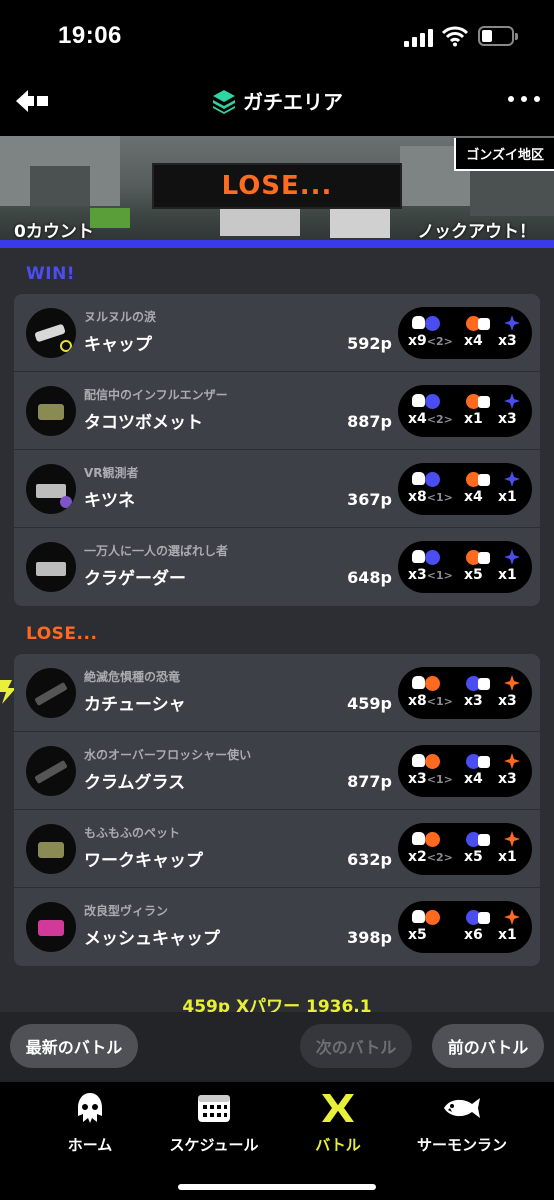 This screenshot has width=554, height=1200. I want to click on next-battle-button: 次のバトル, so click(356, 1046).